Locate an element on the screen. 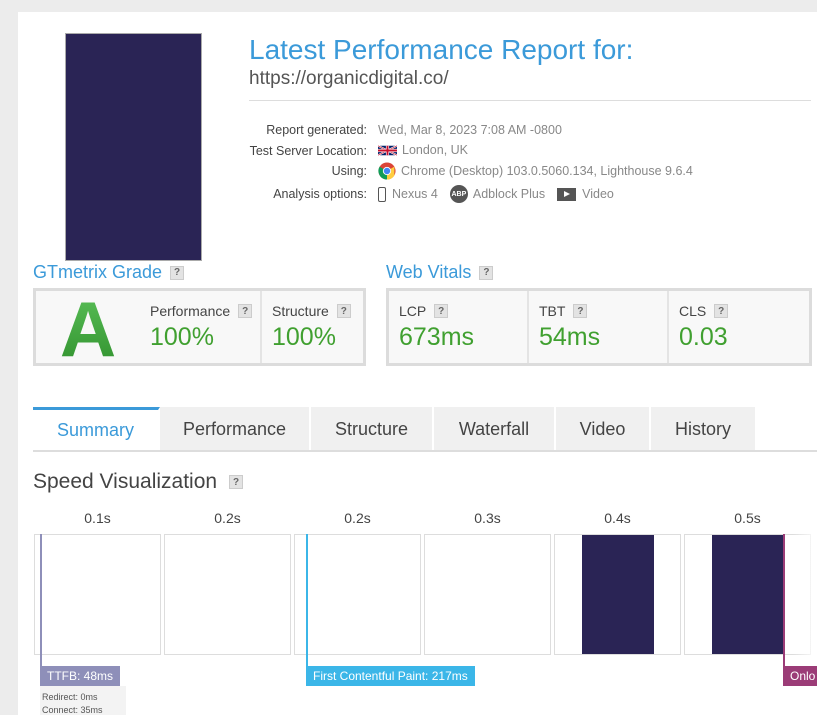 Image resolution: width=817 pixels, height=715 pixels. tab-performance: Performance is located at coordinates (235, 429).